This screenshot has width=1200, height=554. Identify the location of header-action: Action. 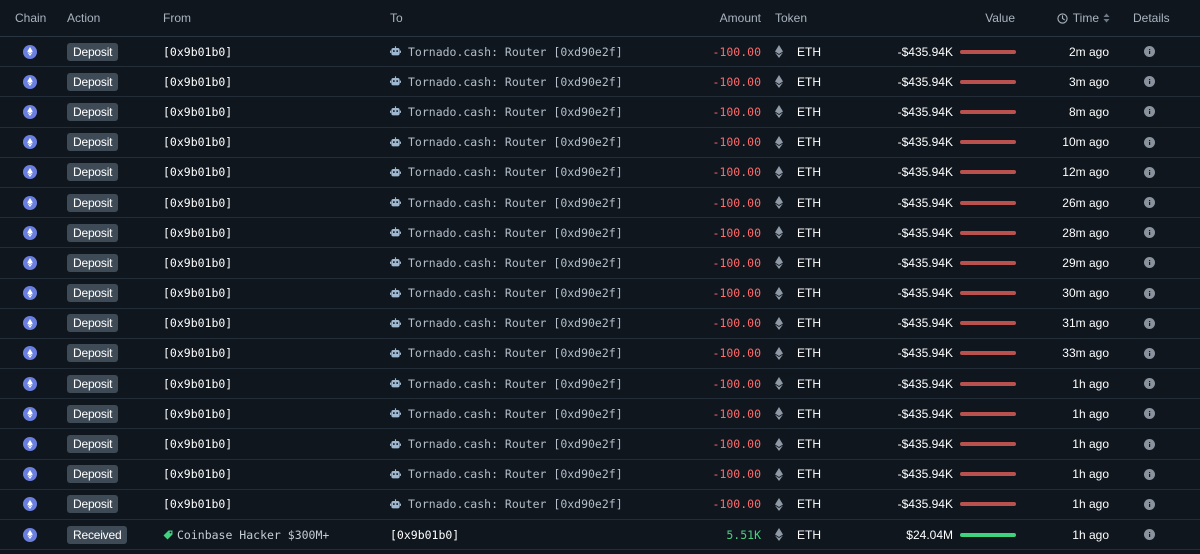
(112, 18).